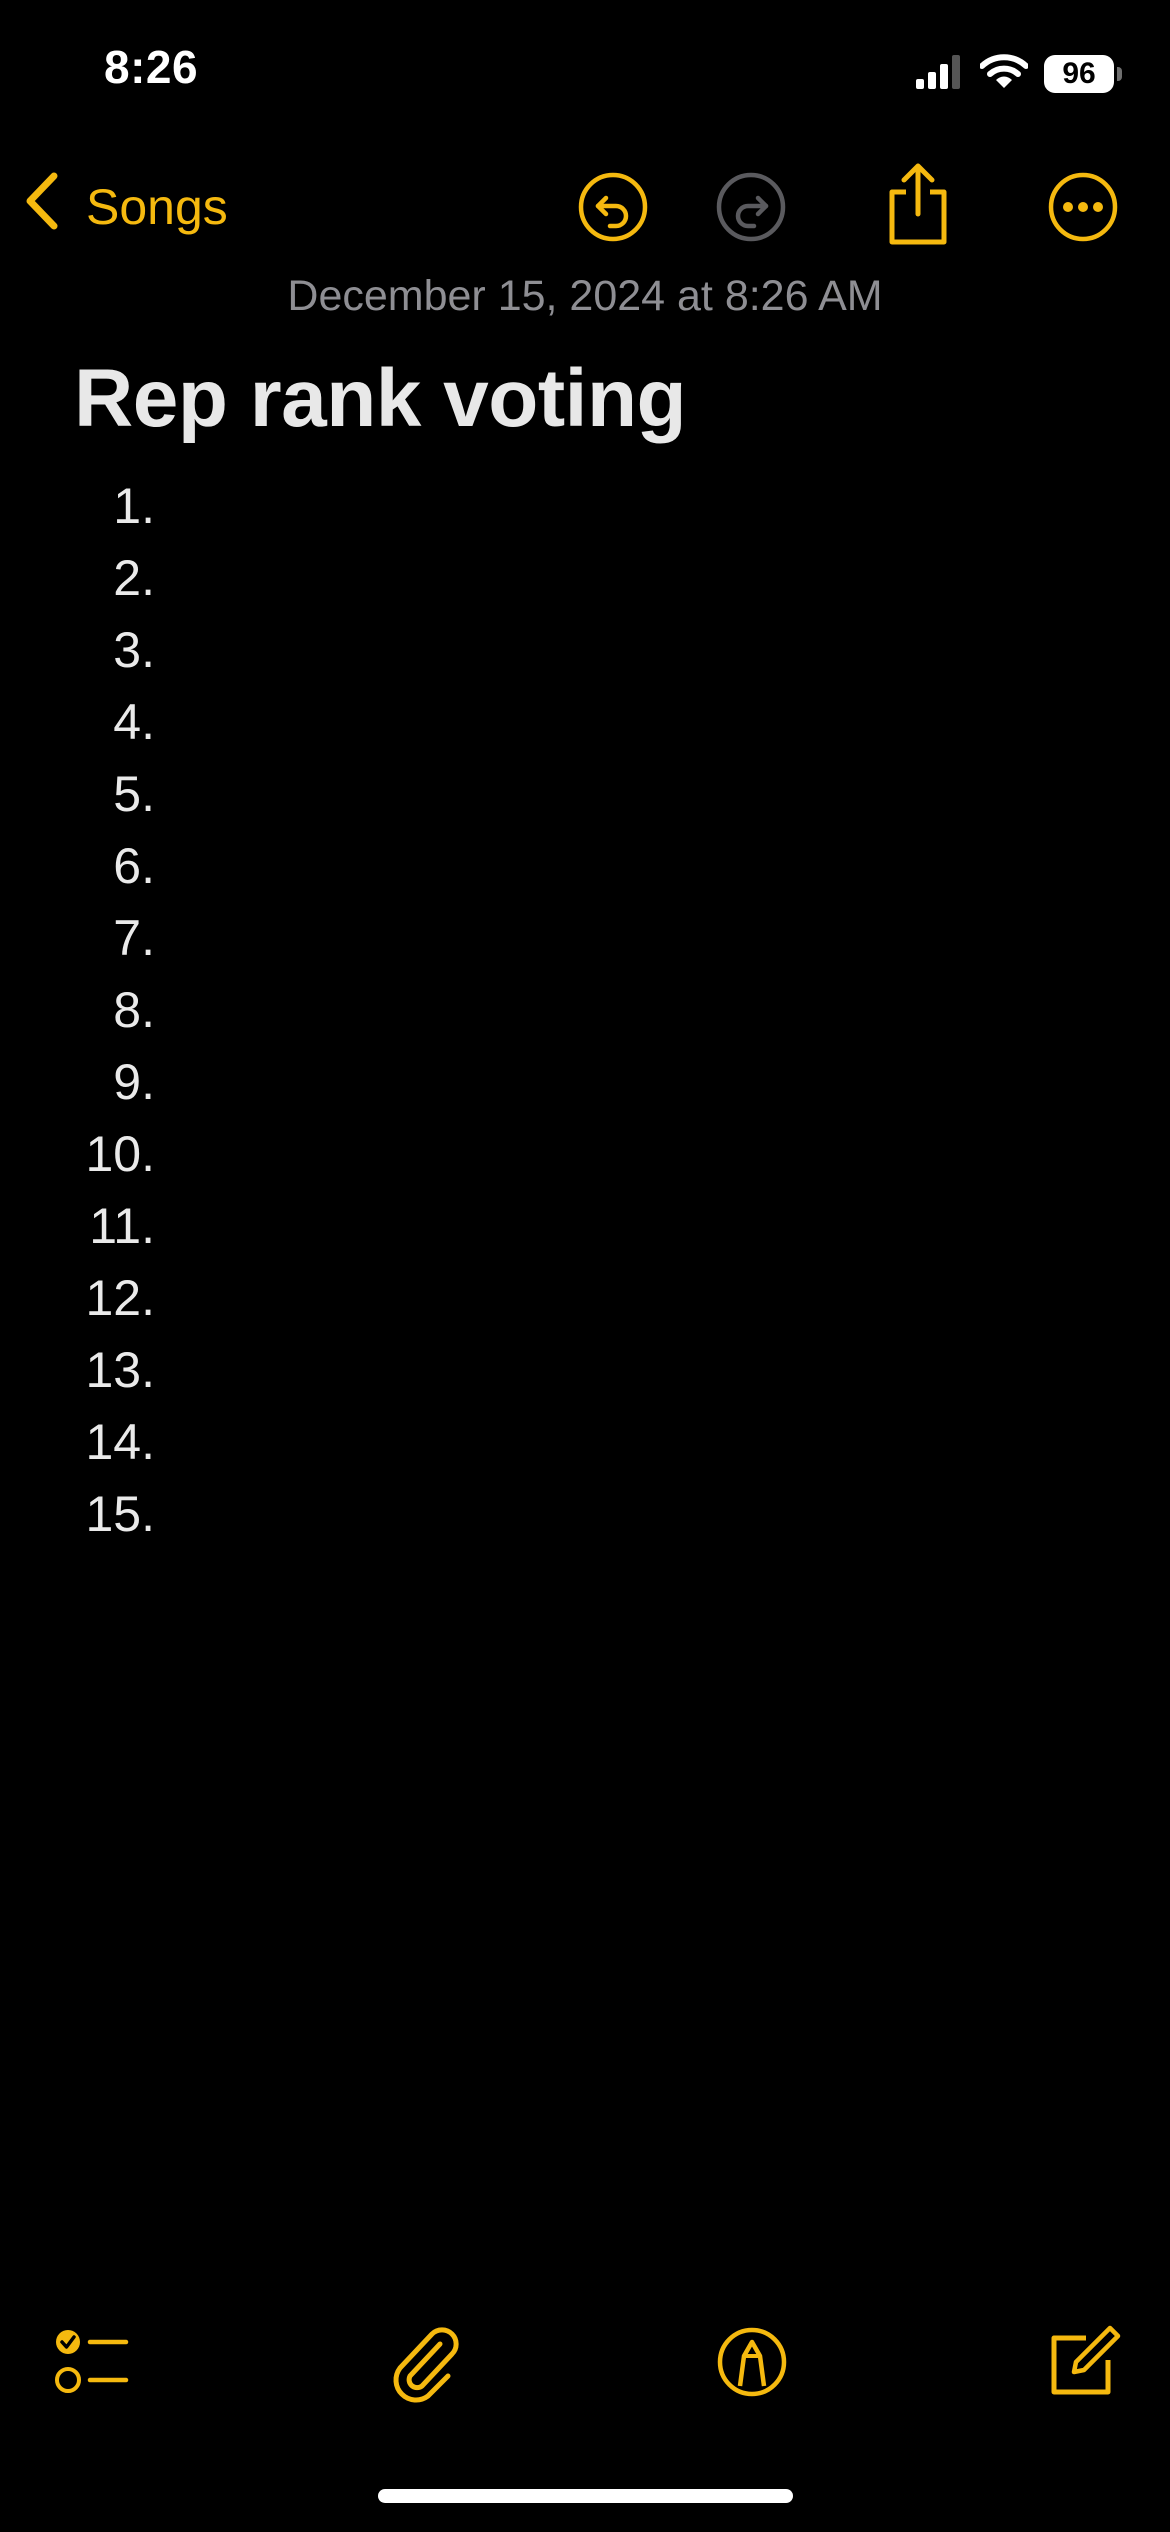 The height and width of the screenshot is (2532, 1170). What do you see at coordinates (97, 1298) in the screenshot?
I see `list-item: 12.` at bounding box center [97, 1298].